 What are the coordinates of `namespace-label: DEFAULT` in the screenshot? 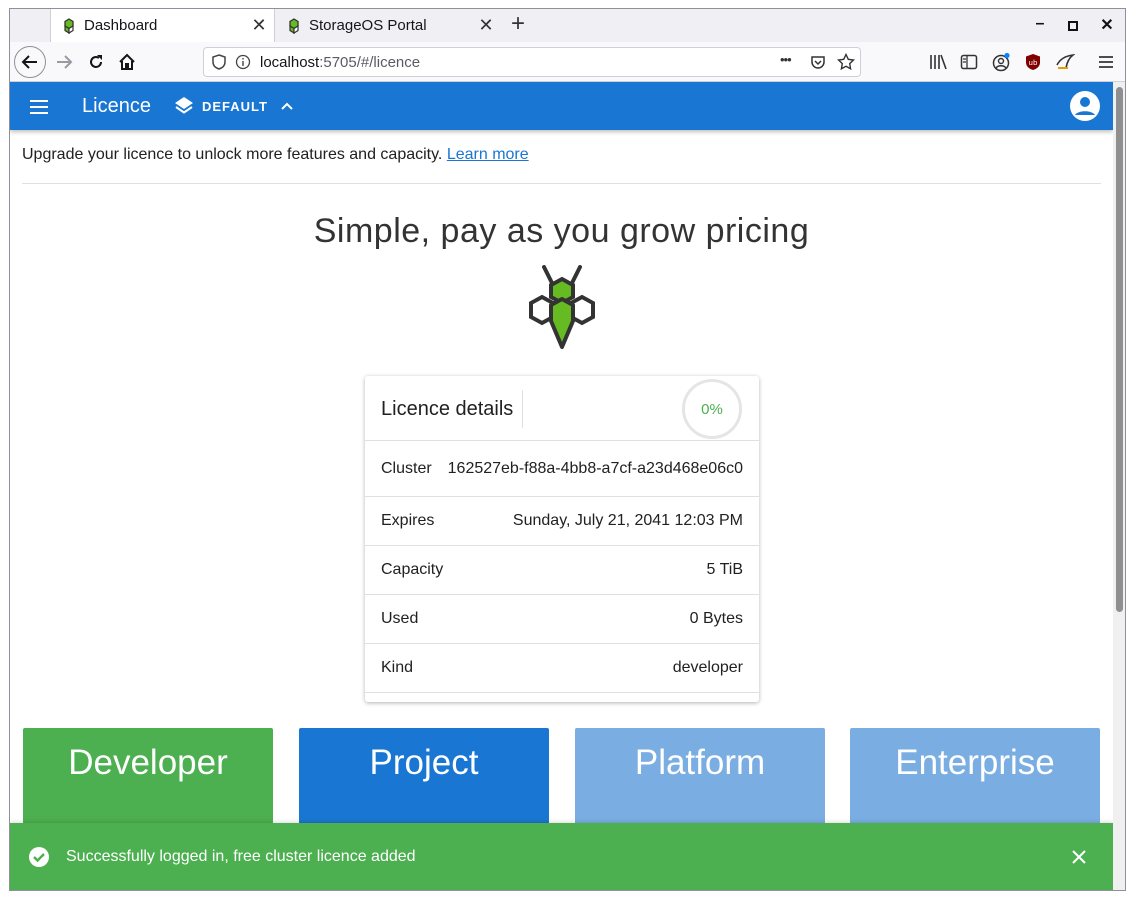 It's located at (235, 106).